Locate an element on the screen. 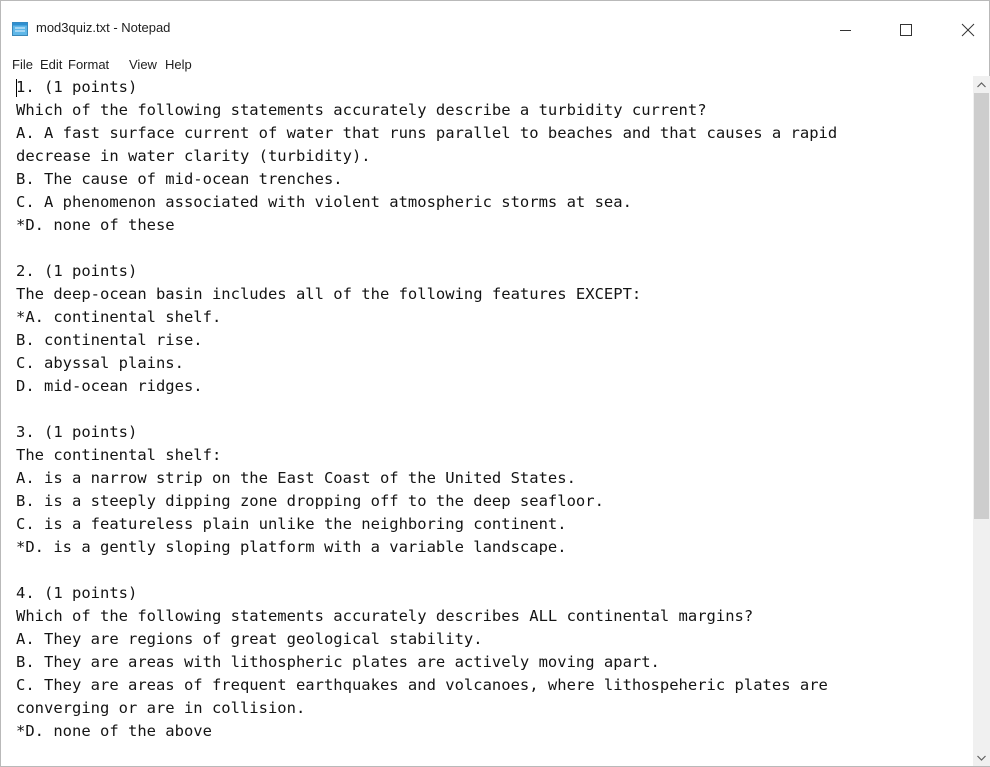 This screenshot has width=990, height=767. text-line: B. continental rise. is located at coordinates (109, 340).